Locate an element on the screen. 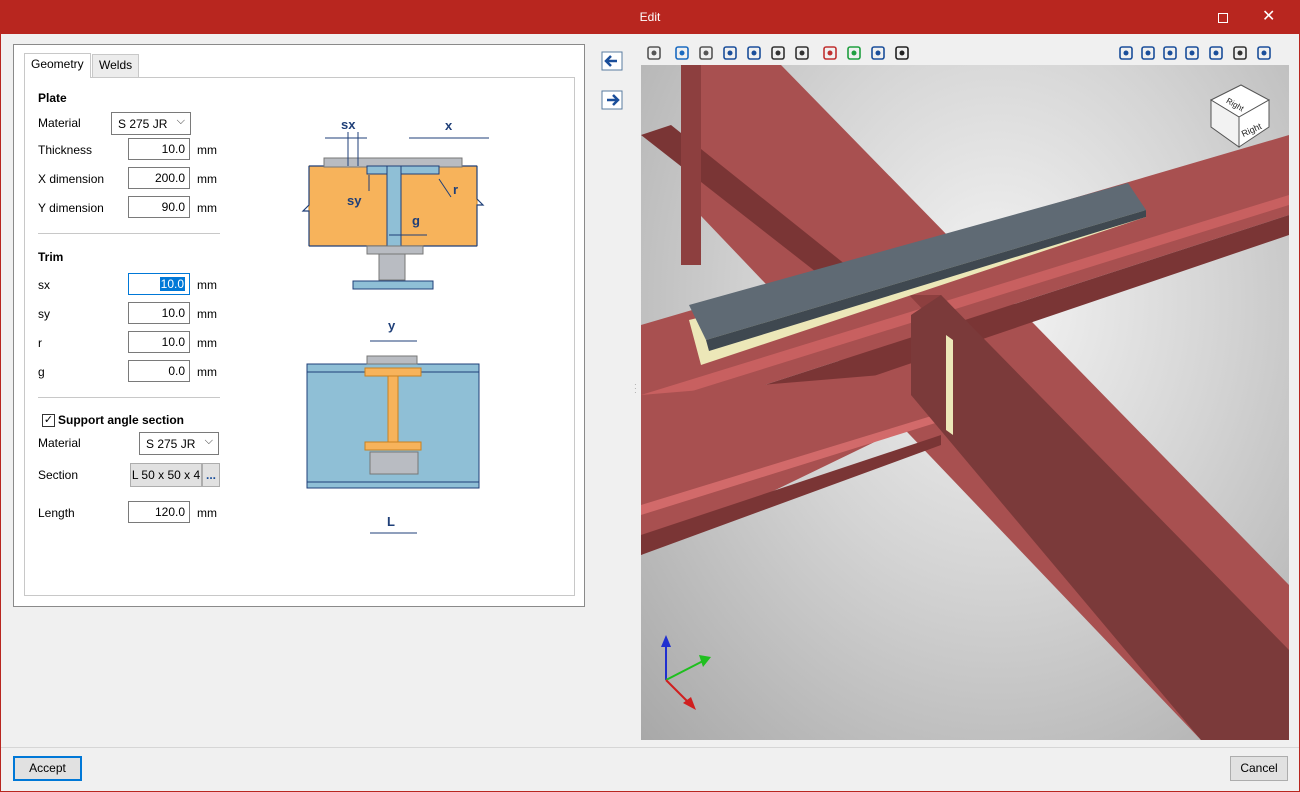 The image size is (1300, 792). dim-y-label: y is located at coordinates (392, 325).